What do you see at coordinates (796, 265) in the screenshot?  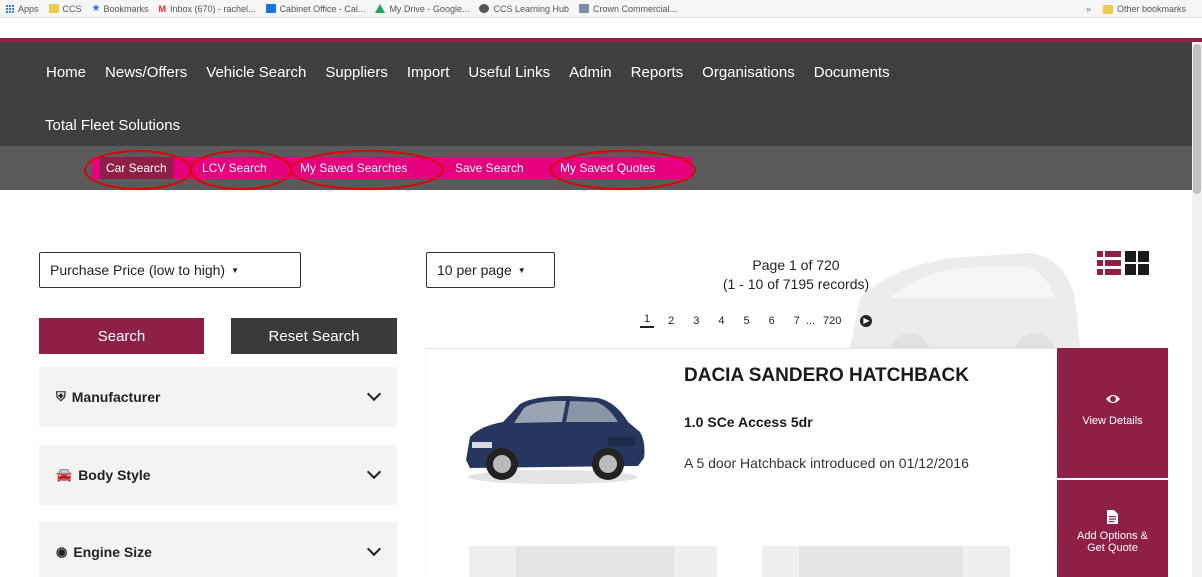 I see `page-label: Page 1 of 720` at bounding box center [796, 265].